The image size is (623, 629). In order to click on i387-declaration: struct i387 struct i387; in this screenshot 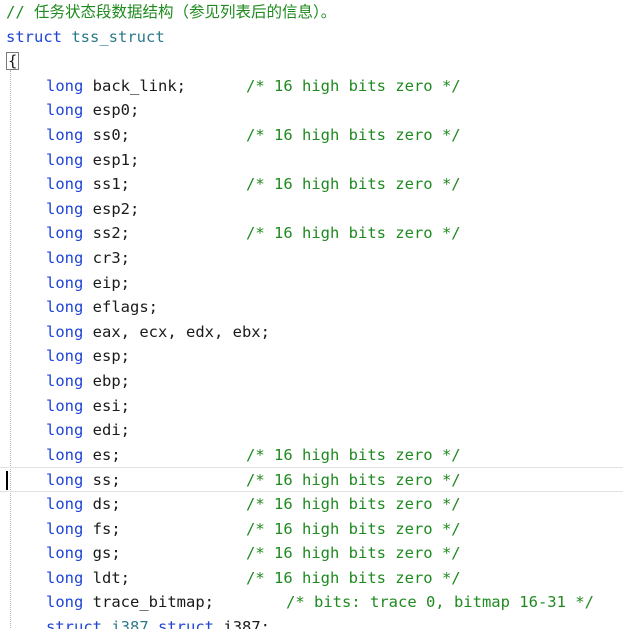, I will do `click(158, 622)`.